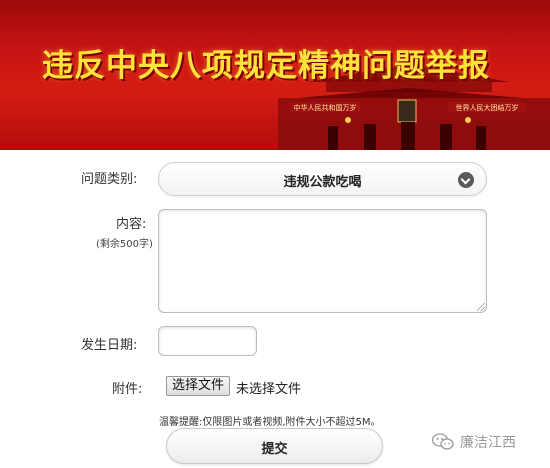 The image size is (550, 468). Describe the element at coordinates (481, 307) in the screenshot. I see `textarea-resize-handle` at that location.